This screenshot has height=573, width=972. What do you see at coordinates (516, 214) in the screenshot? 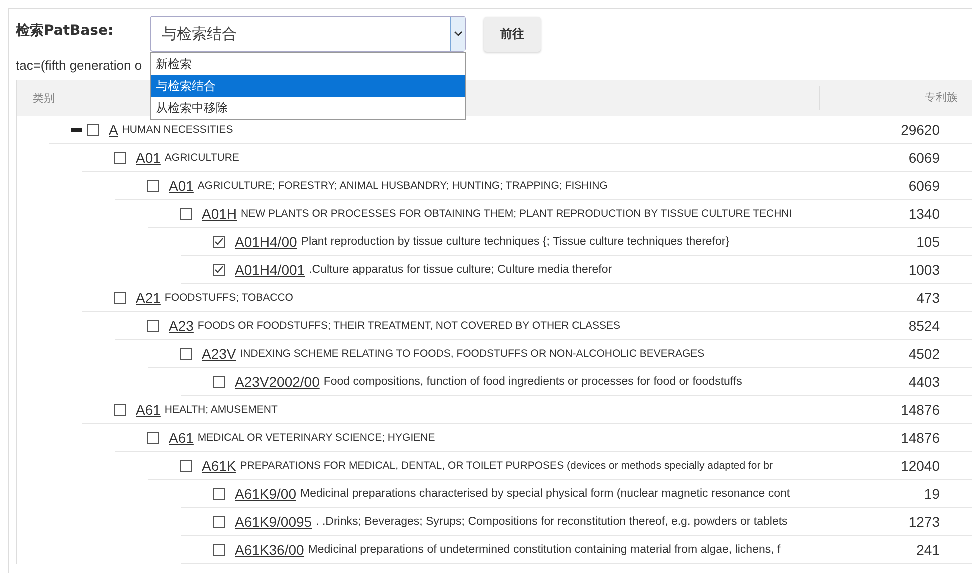
I see `class-description: NEW PLANTS OR PROCESSES FOR OBTAINING THEM; PLANT REPRODUCTION BY TISSUE CULTURE TECHNI` at bounding box center [516, 214].